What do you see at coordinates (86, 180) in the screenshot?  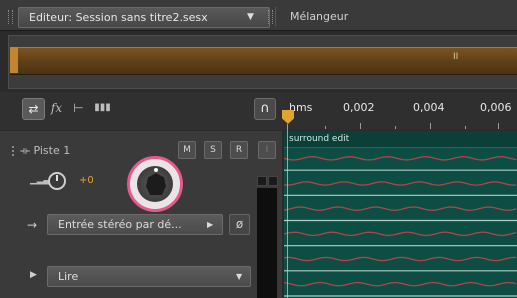 I see `volume-value: +0` at bounding box center [86, 180].